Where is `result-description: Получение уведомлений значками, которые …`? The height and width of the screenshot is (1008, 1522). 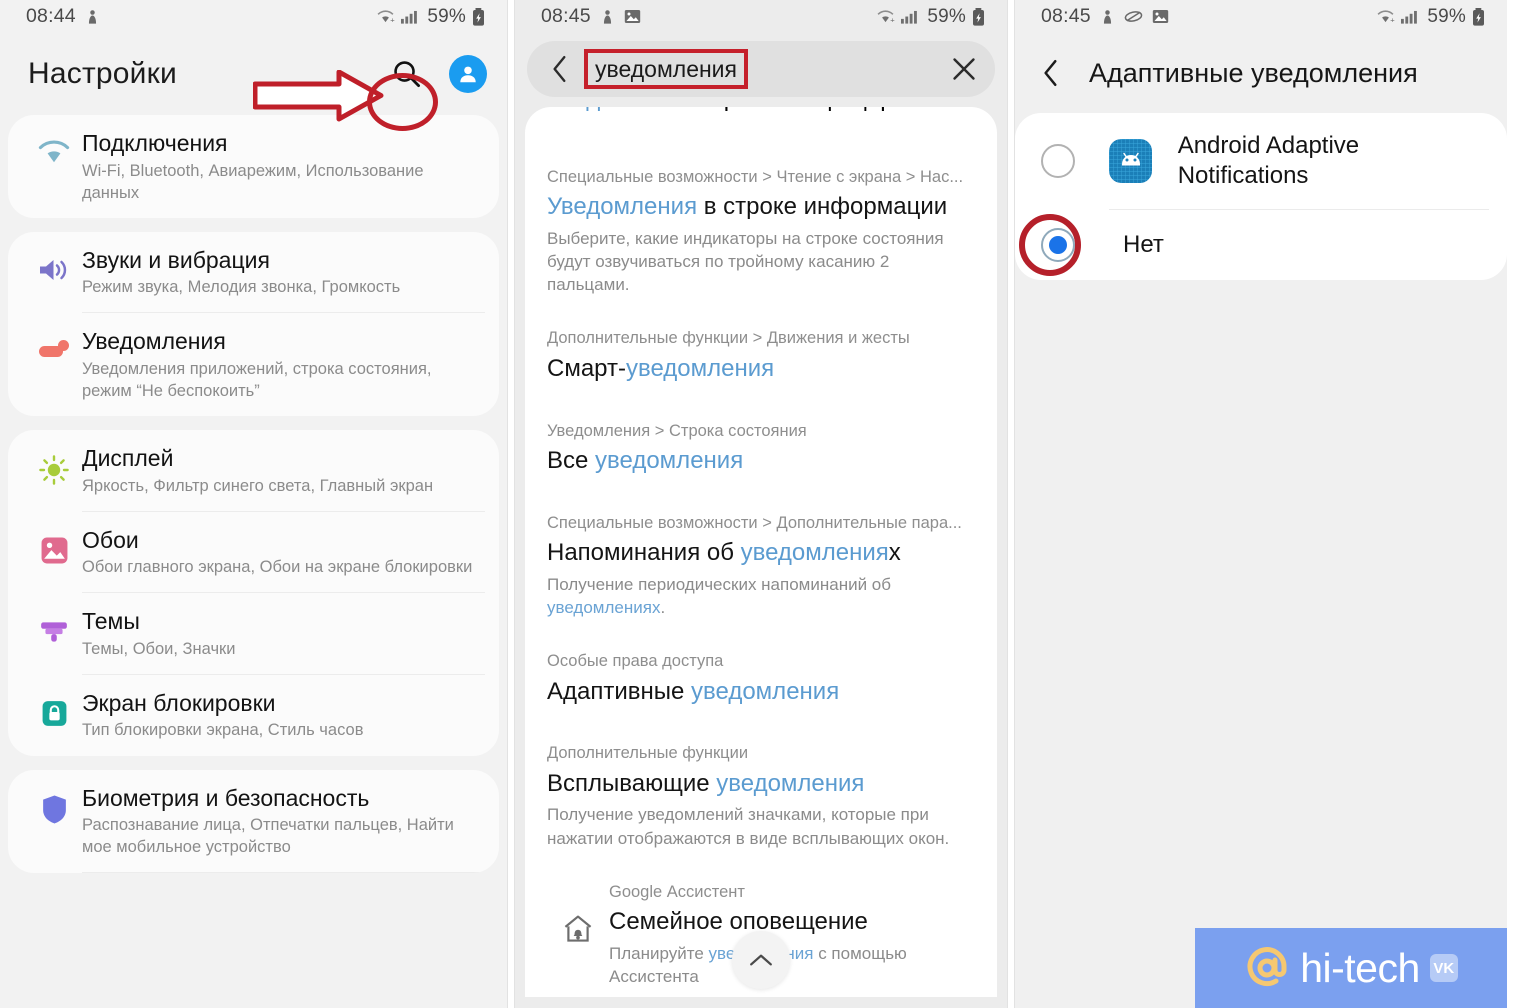 result-description: Получение уведомлений значками, которые … is located at coordinates (748, 826).